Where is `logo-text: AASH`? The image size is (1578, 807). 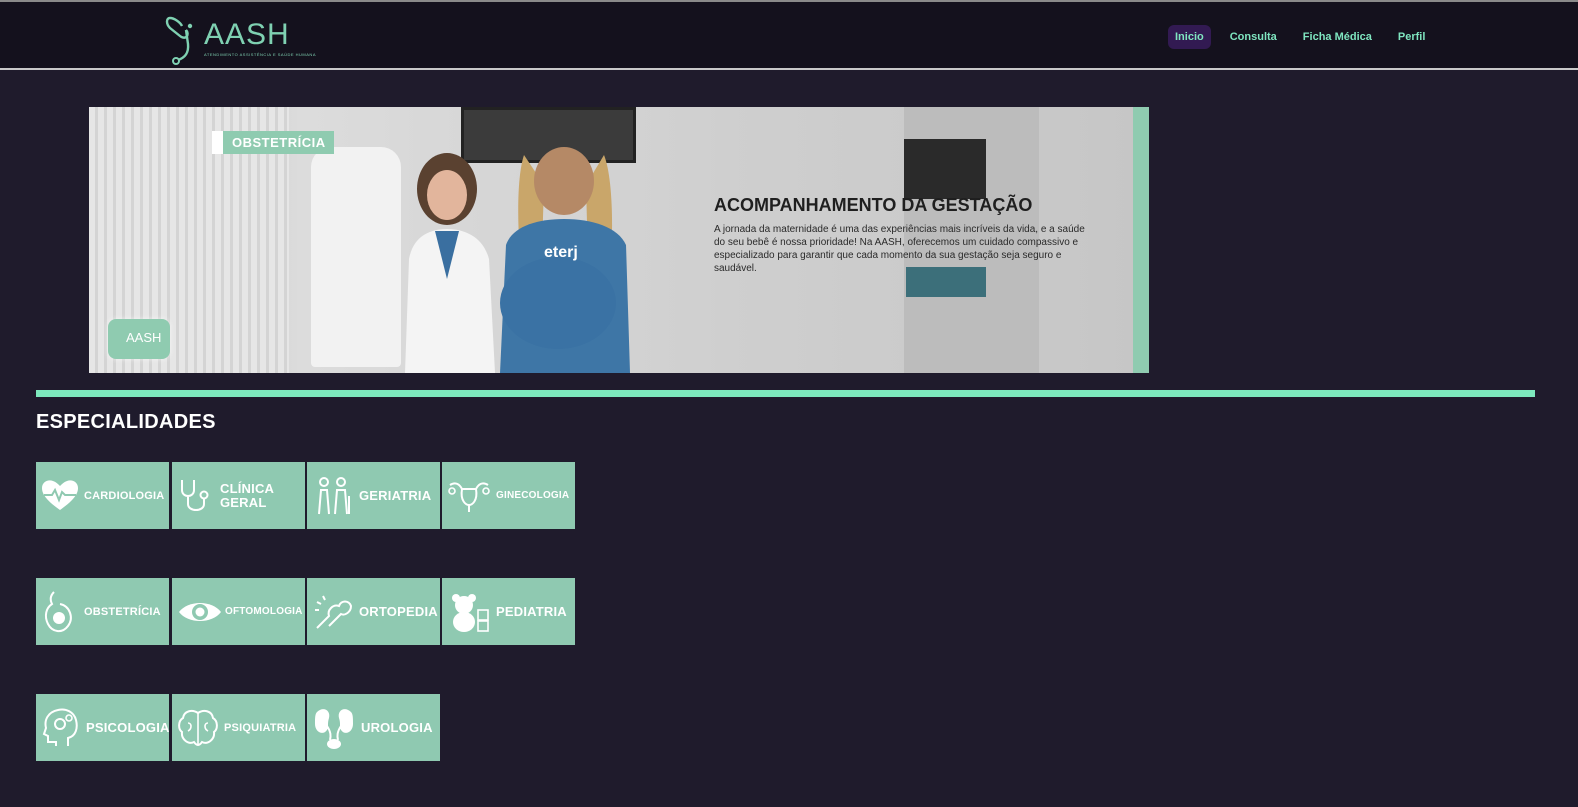 logo-text: AASH is located at coordinates (247, 34).